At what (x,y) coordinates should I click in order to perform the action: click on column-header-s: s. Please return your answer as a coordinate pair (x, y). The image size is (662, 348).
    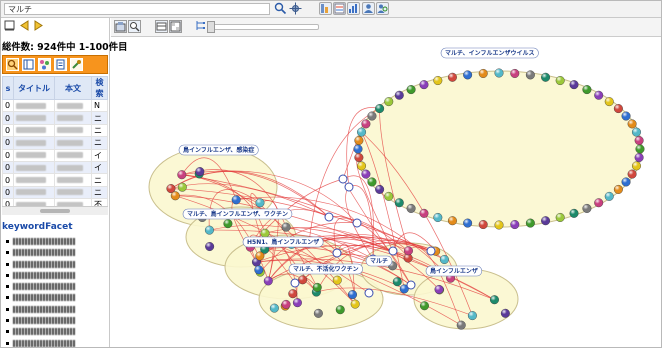
    Looking at the image, I should click on (8, 88).